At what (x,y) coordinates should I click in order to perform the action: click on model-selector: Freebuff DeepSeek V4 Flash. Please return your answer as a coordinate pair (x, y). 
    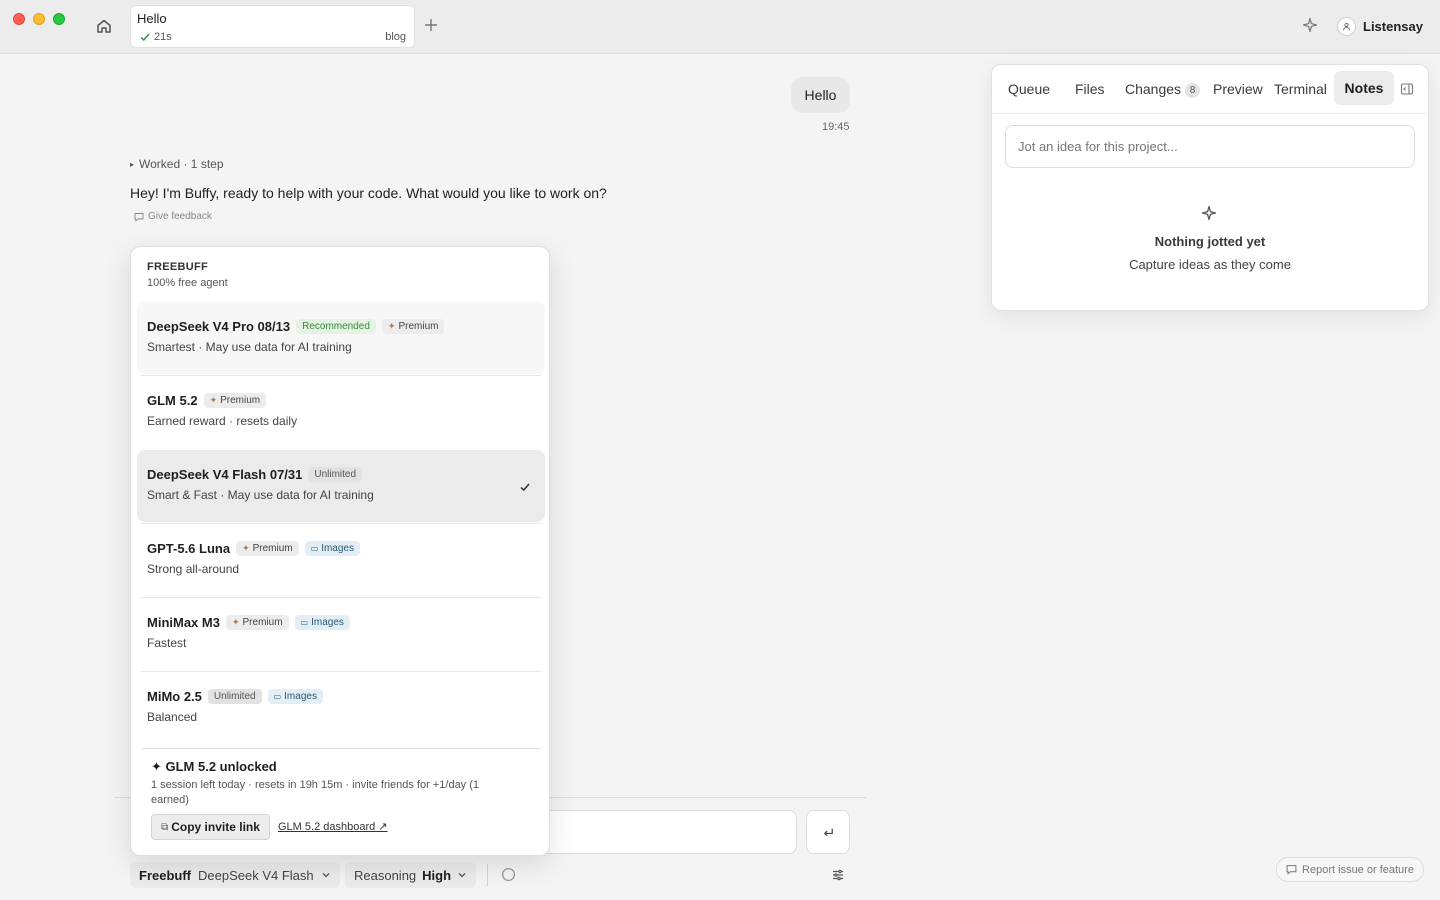
    Looking at the image, I should click on (235, 875).